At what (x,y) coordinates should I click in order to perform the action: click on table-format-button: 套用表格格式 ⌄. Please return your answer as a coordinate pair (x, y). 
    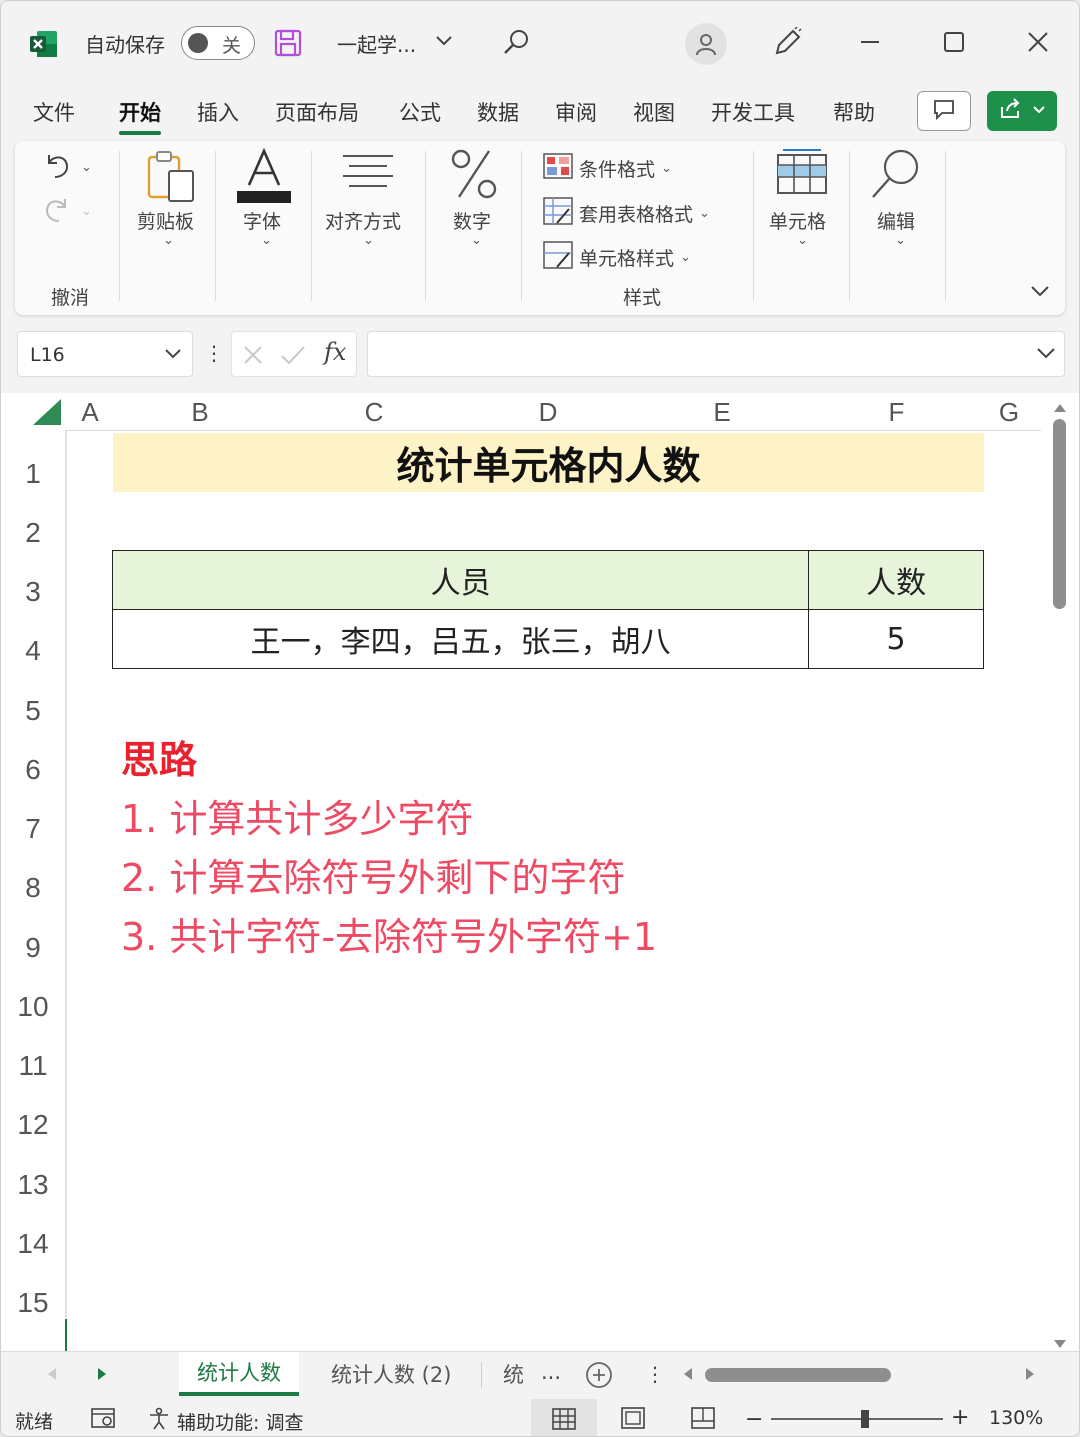
    Looking at the image, I should click on (626, 213).